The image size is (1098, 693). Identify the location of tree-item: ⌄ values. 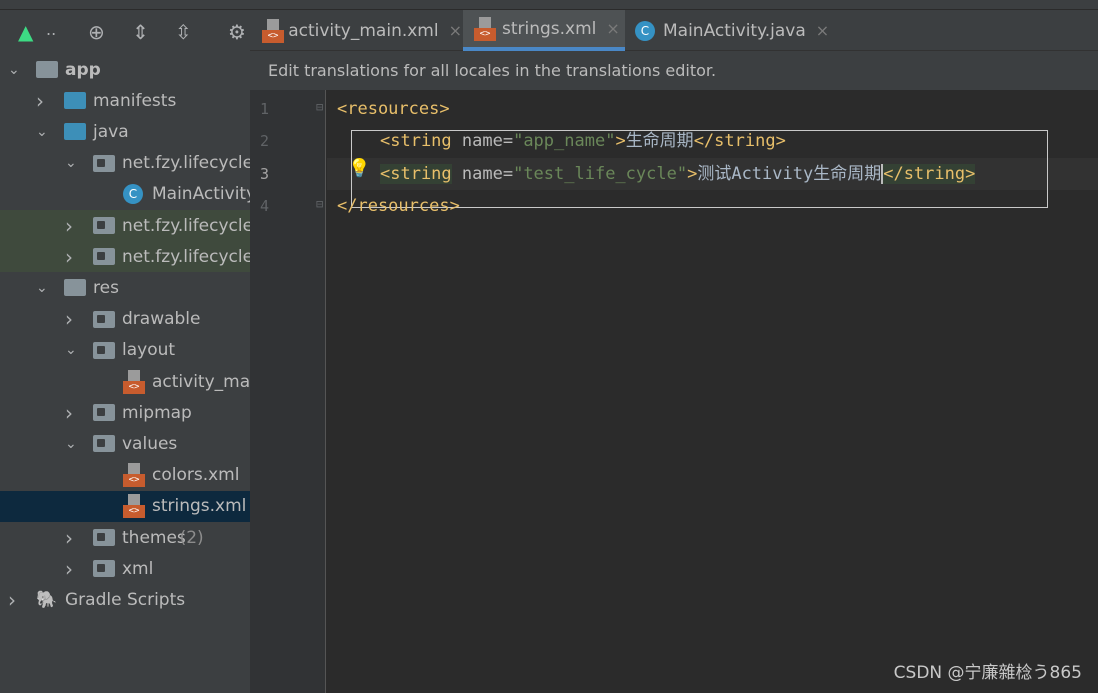
(125, 443).